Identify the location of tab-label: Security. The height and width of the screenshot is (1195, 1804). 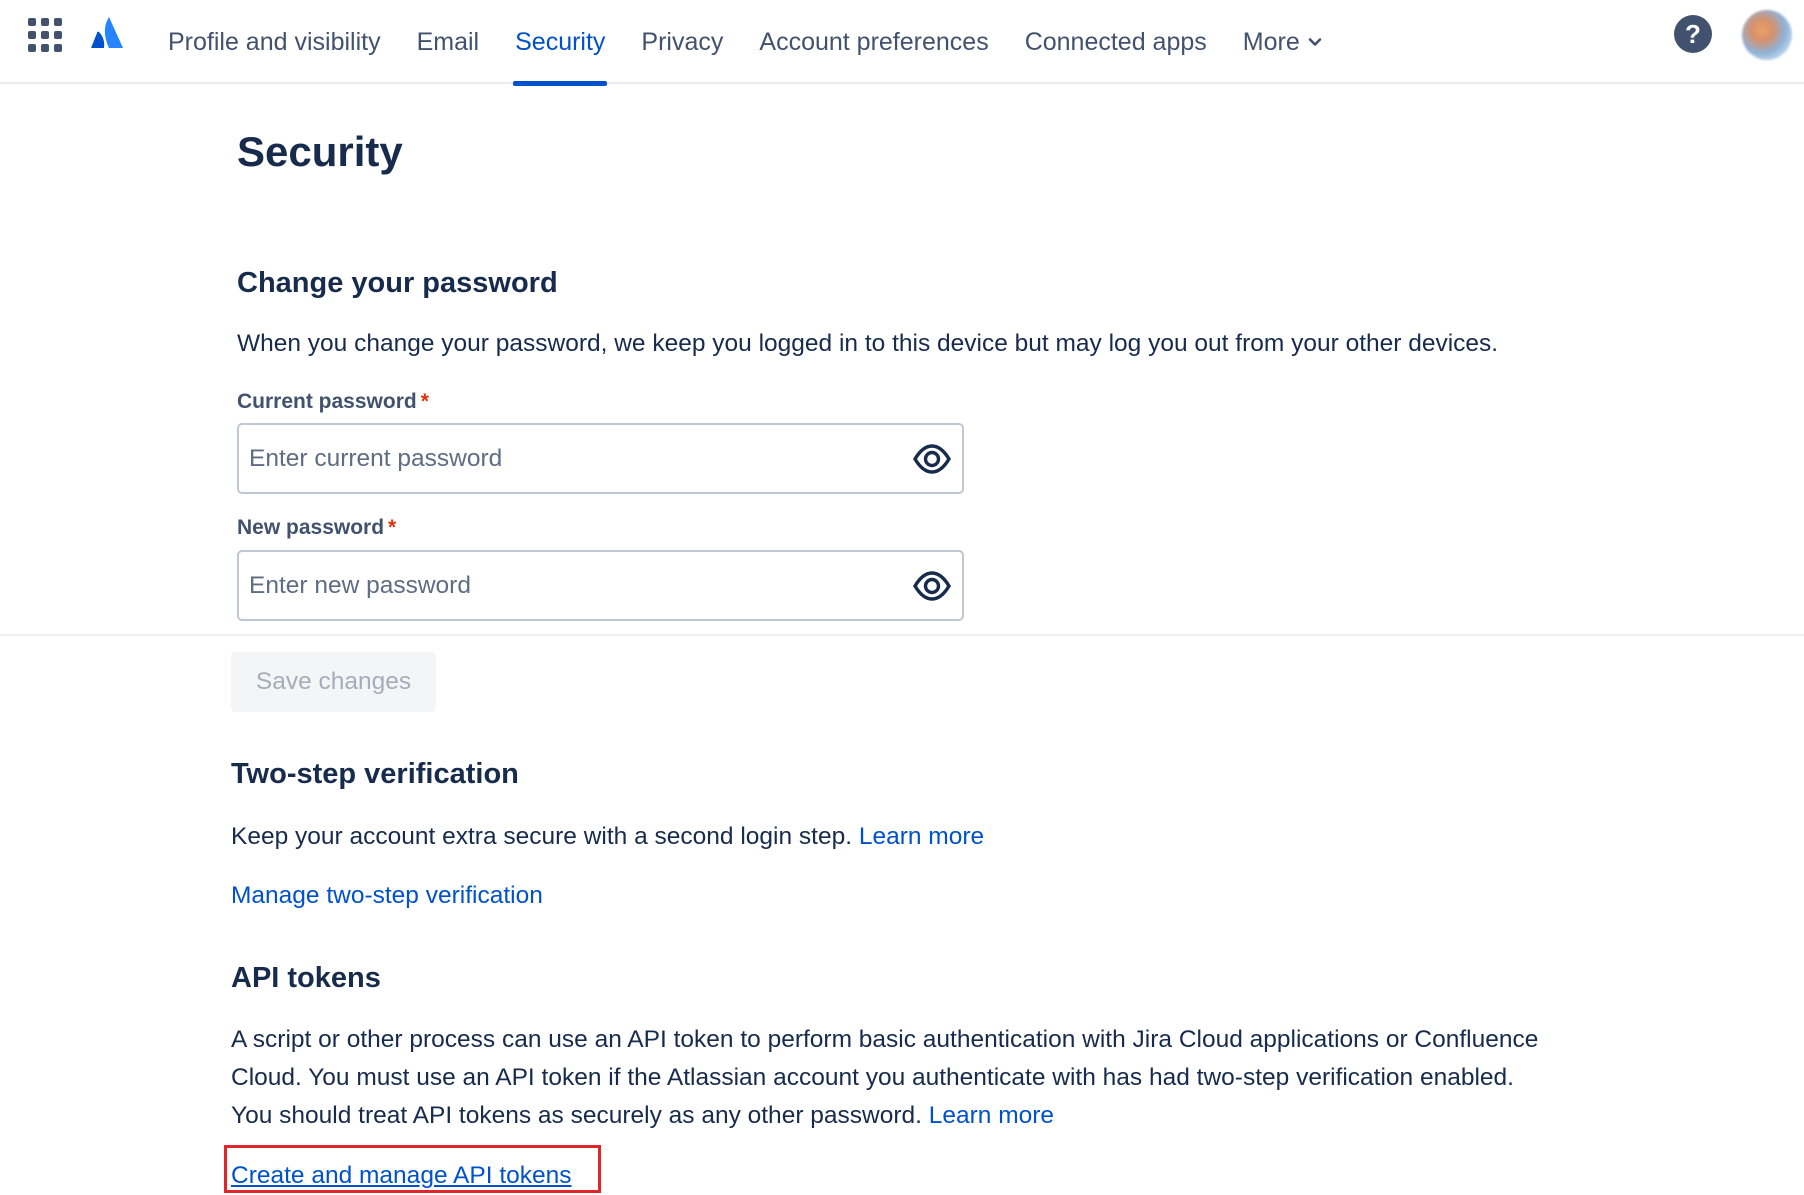
(560, 41).